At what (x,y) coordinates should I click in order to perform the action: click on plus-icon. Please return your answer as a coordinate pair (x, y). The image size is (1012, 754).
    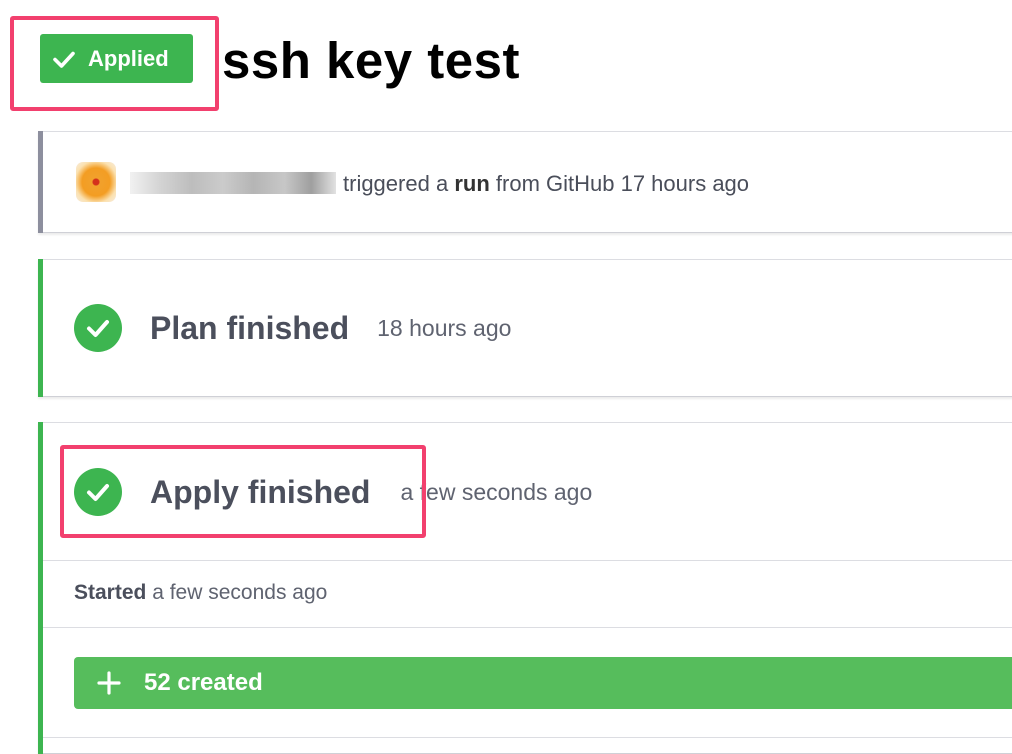
    Looking at the image, I should click on (109, 683).